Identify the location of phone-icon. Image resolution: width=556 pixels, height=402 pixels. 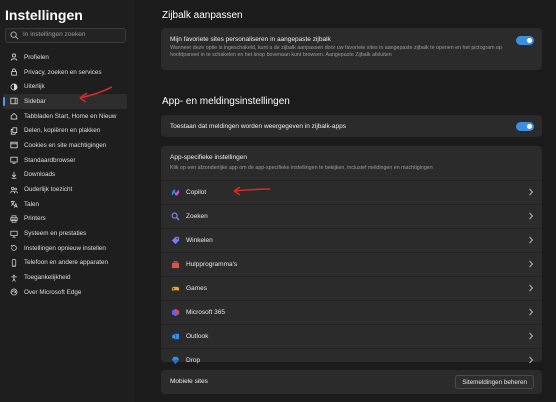
(14, 263).